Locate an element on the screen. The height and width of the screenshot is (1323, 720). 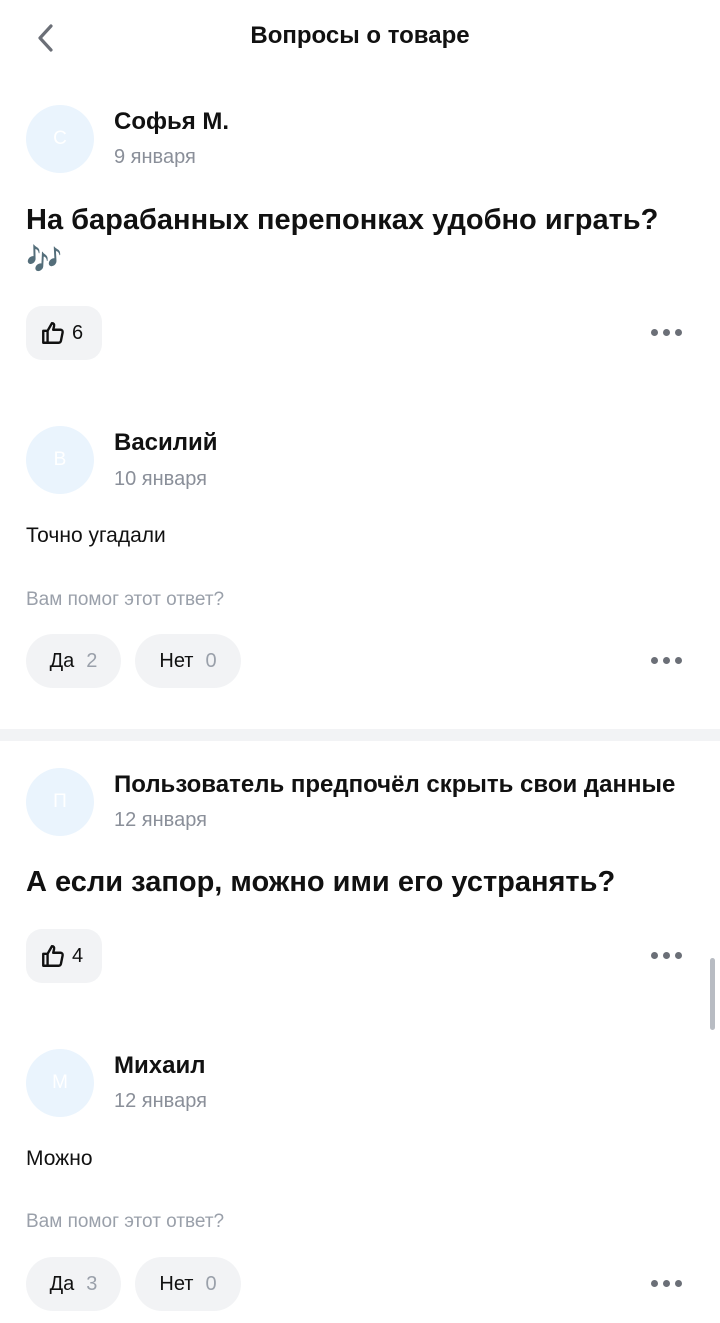
question-author-name: Софья М. is located at coordinates (172, 121).